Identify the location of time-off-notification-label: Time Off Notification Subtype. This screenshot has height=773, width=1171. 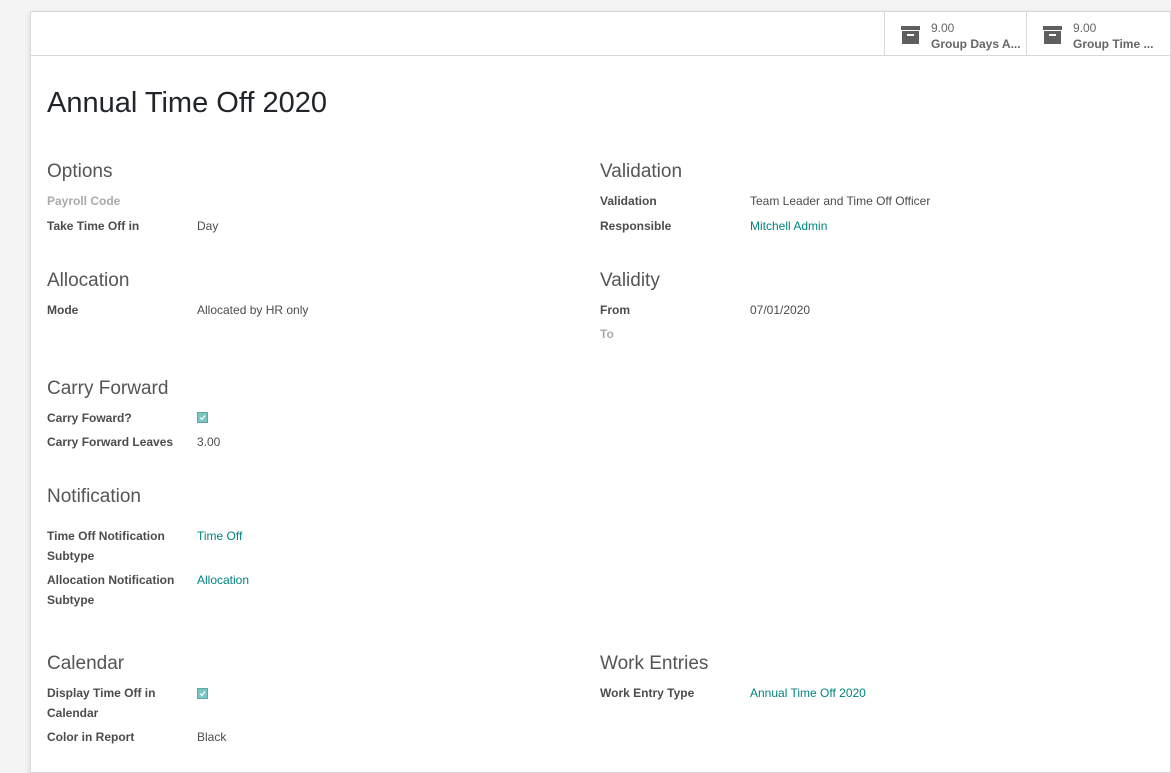
(117, 546).